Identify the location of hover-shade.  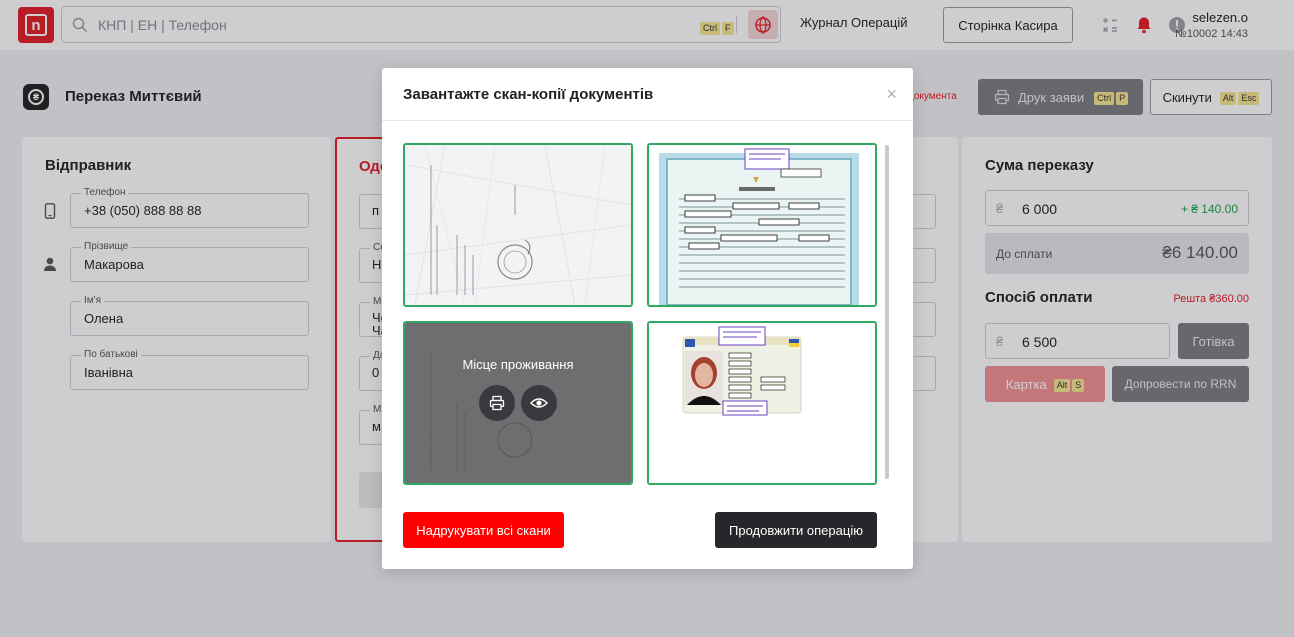
(518, 403).